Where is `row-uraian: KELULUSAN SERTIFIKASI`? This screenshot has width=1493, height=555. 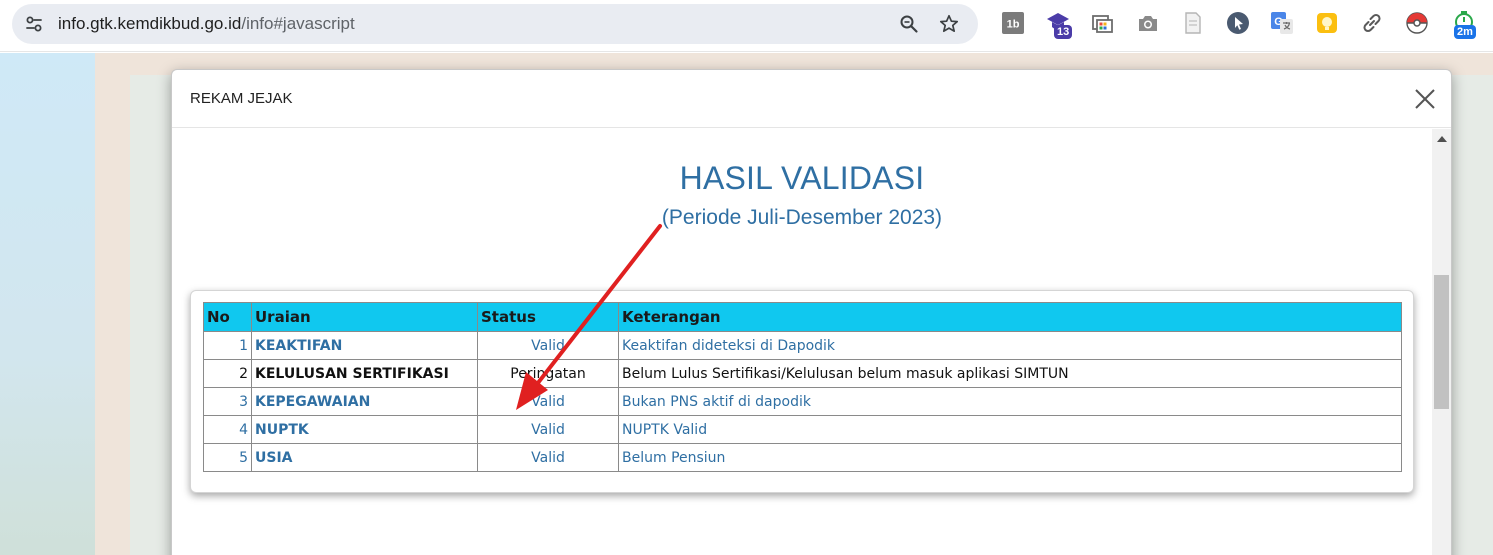
row-uraian: KELULUSAN SERTIFIKASI is located at coordinates (364, 373).